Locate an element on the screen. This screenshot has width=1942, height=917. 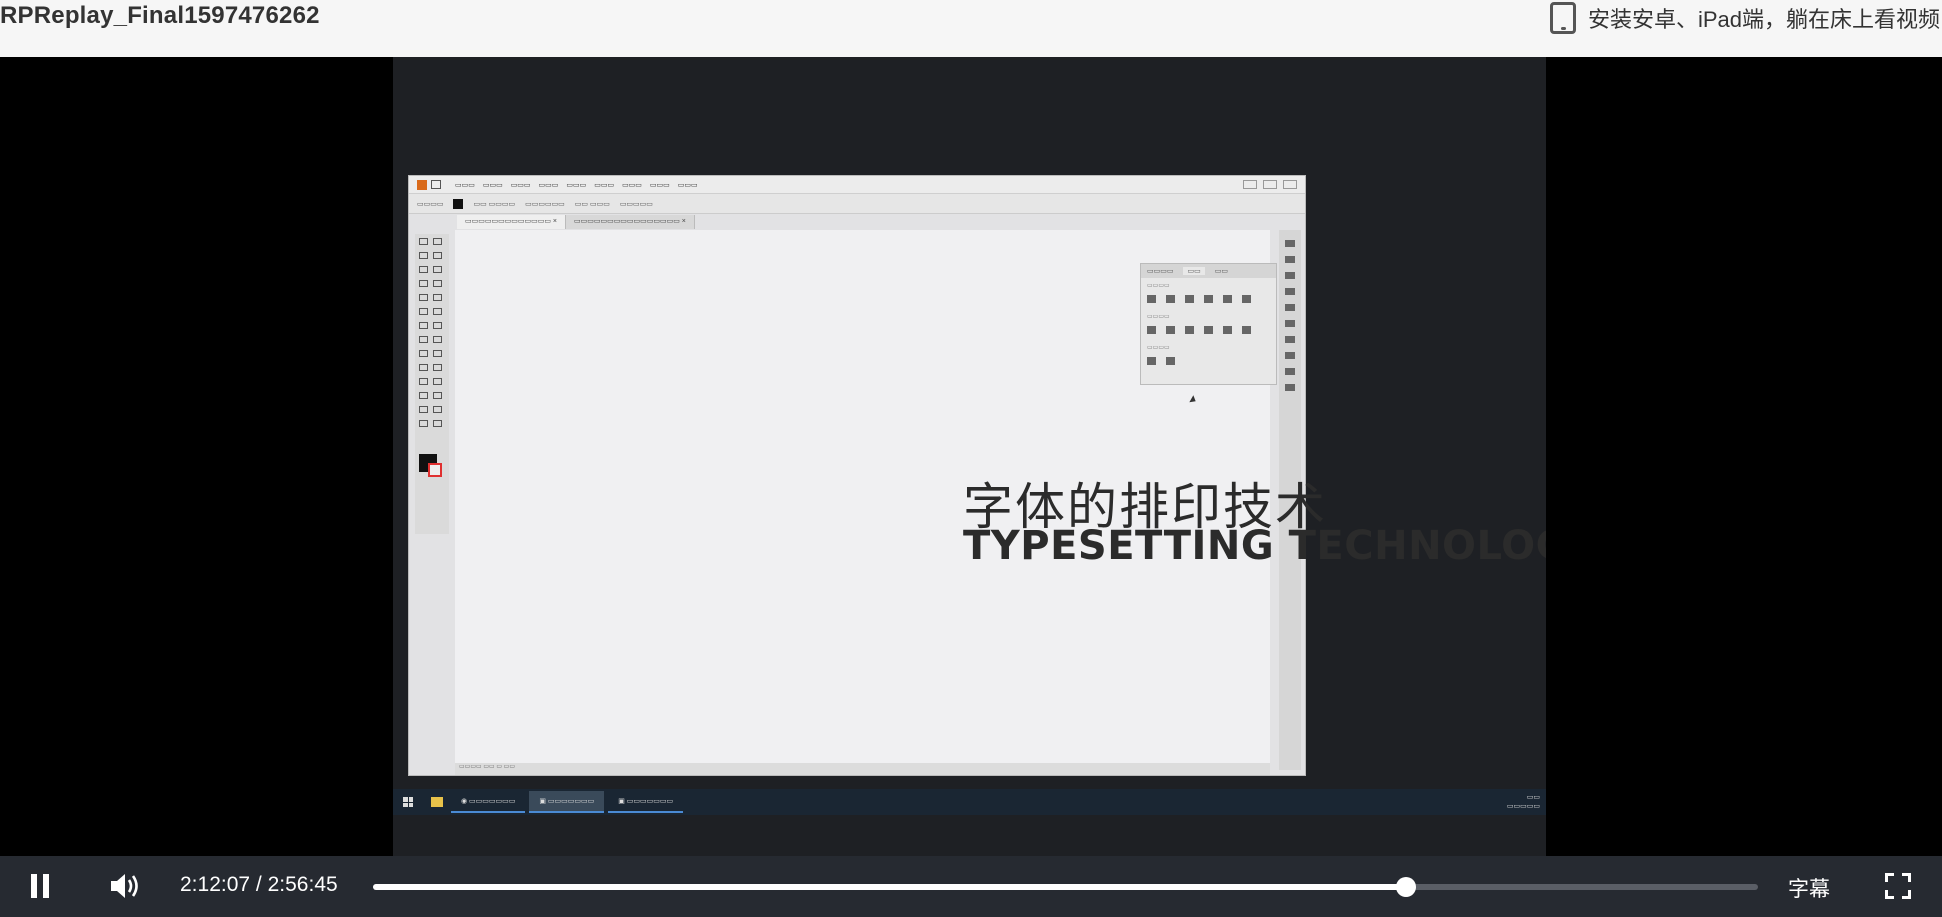
distribute-buttons is located at coordinates (1208, 330).